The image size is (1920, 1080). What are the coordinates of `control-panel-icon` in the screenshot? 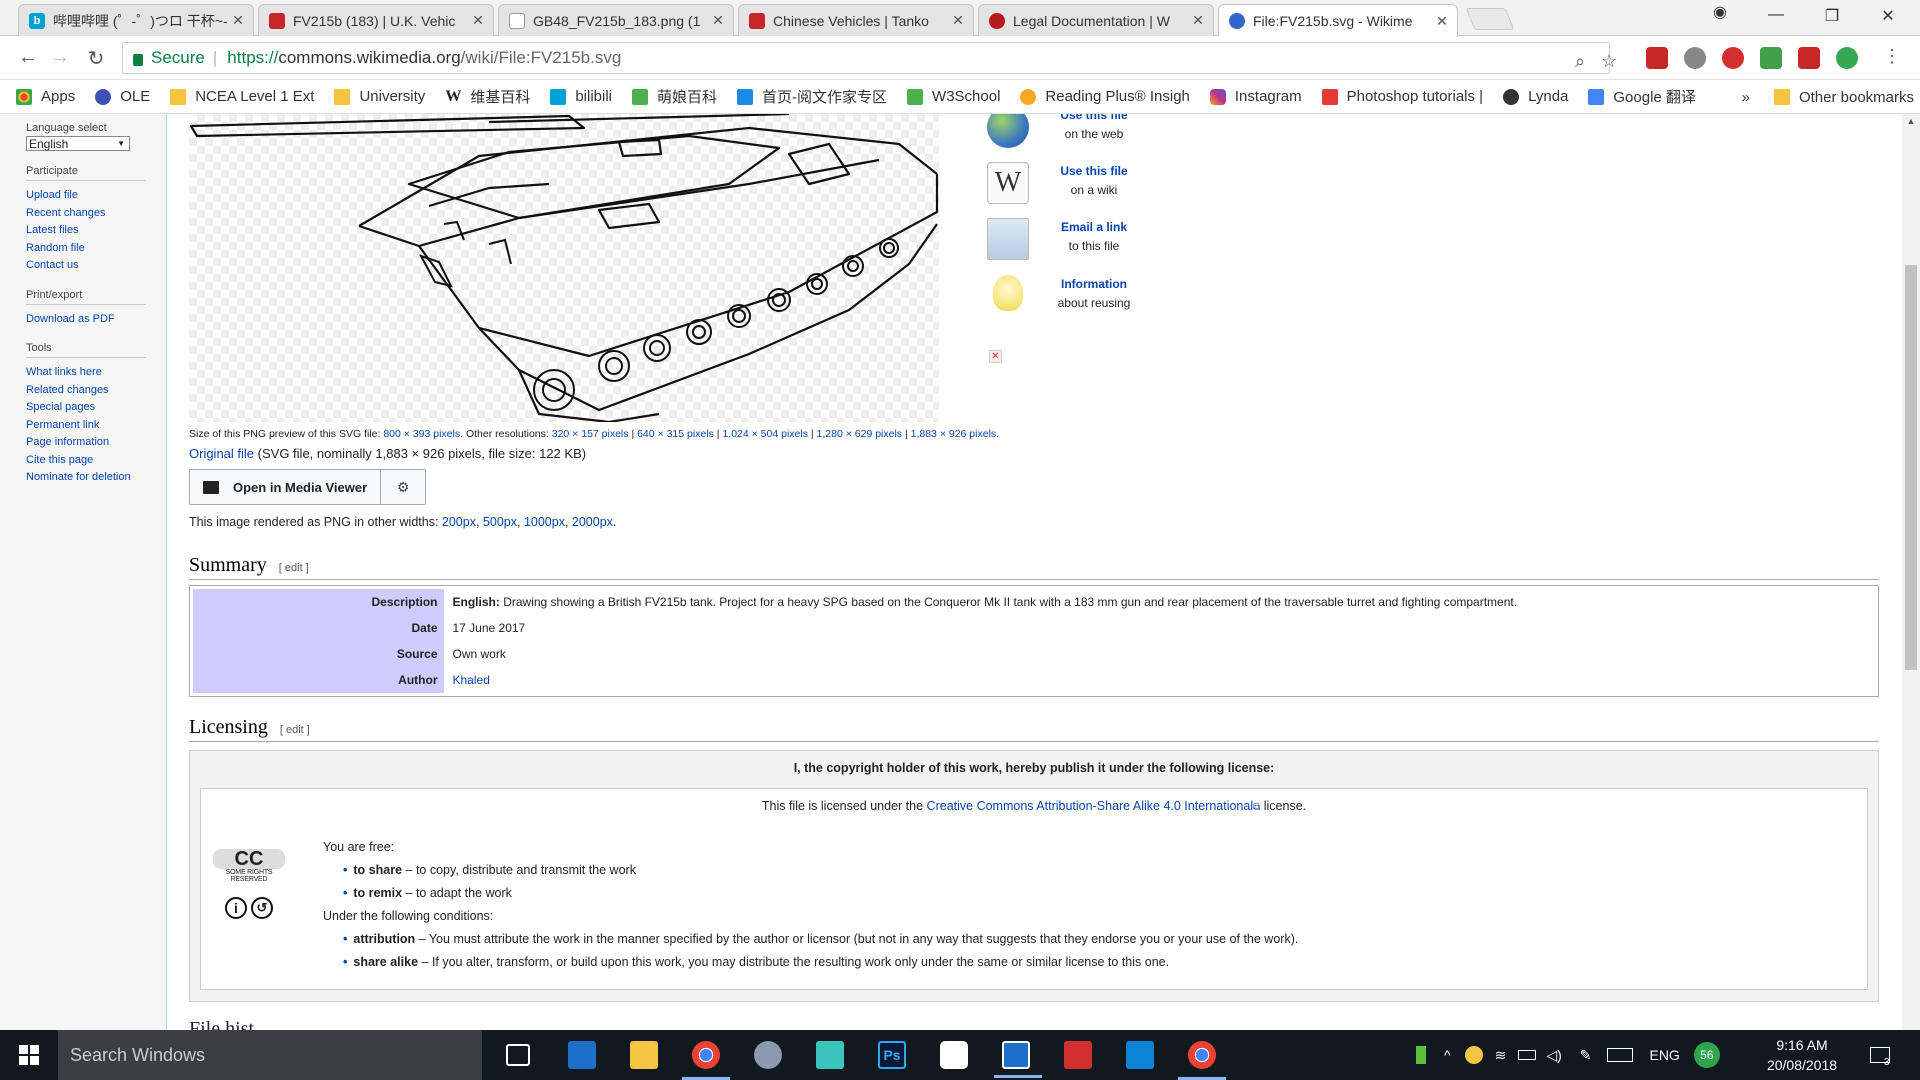 It's located at (582, 1055).